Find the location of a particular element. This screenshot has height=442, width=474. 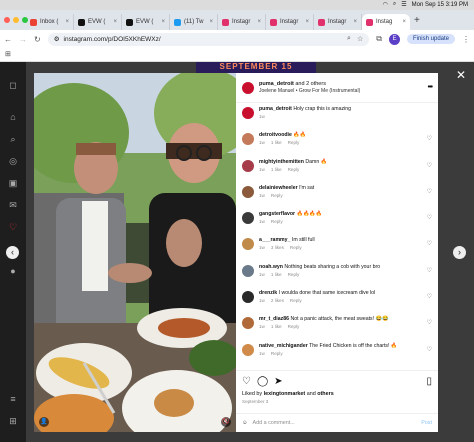

share-icon: ➤ is located at coordinates (278, 381).